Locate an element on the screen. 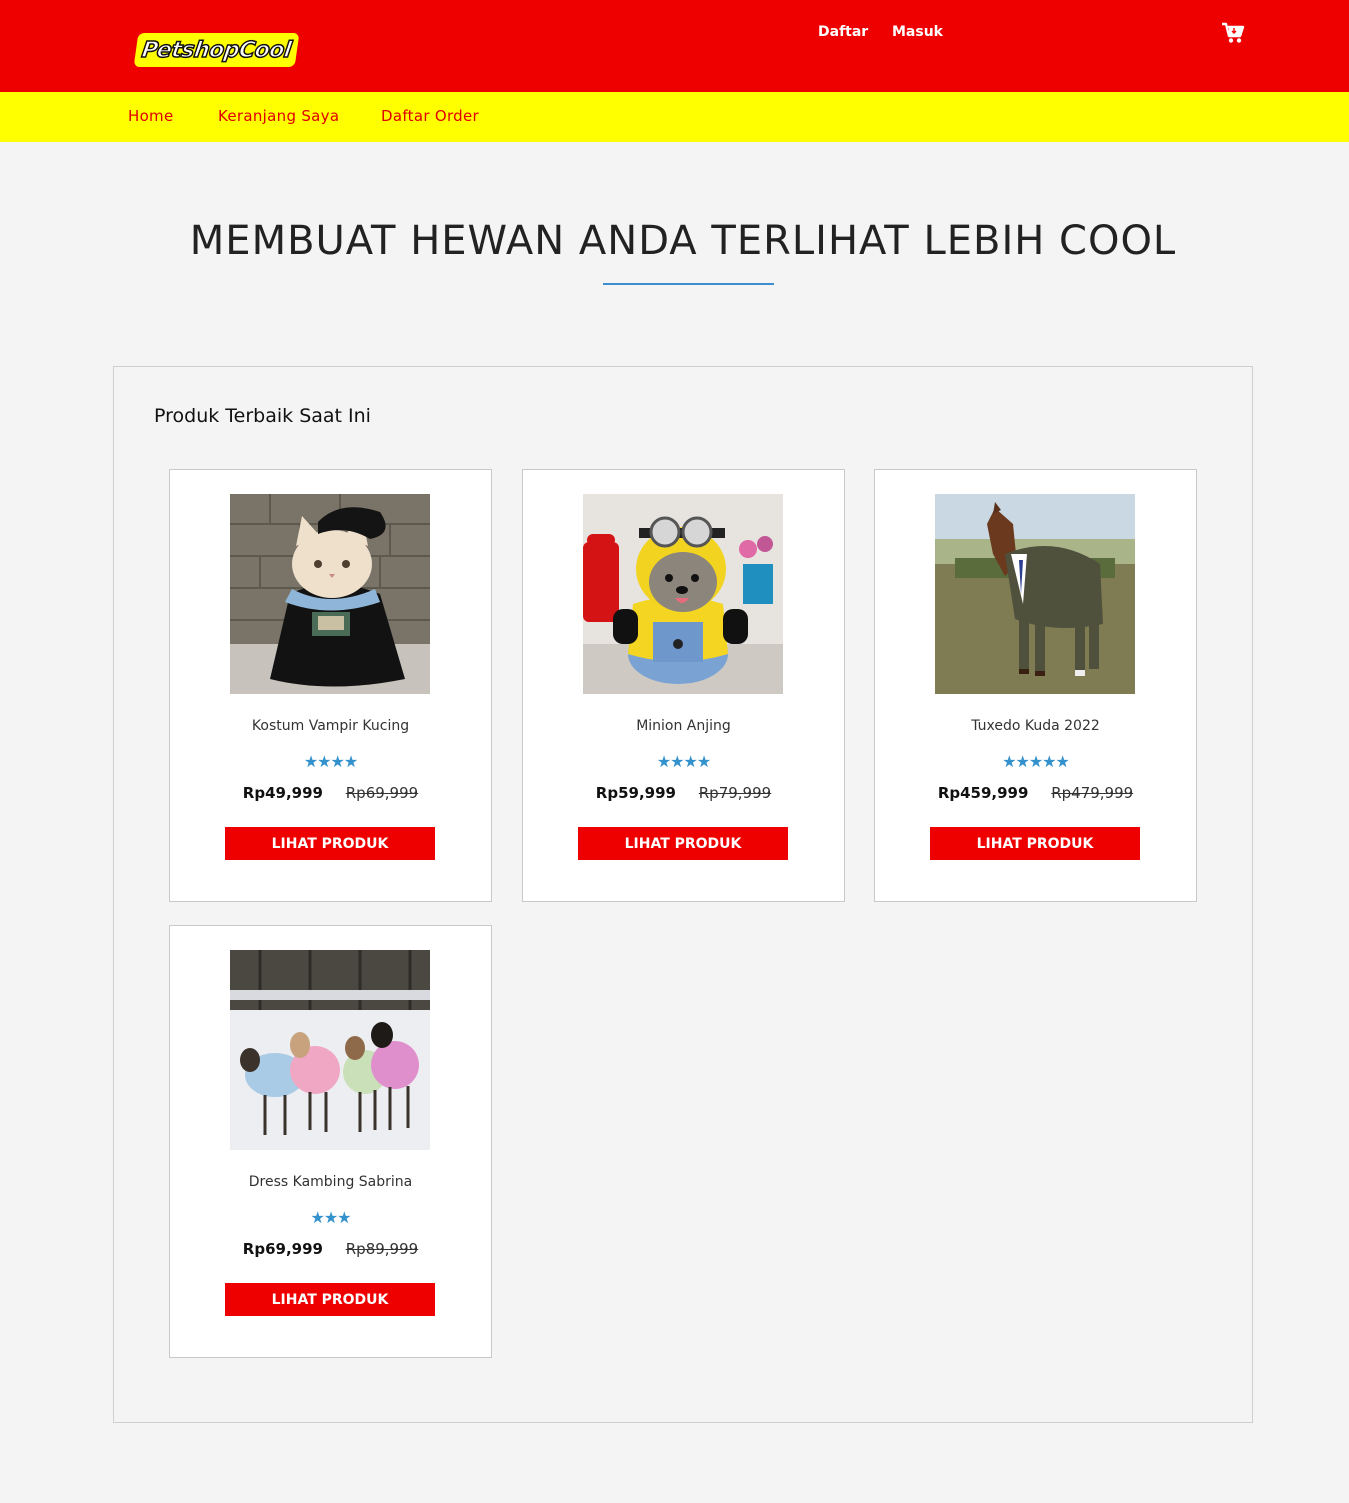 The height and width of the screenshot is (1503, 1349). product-name: Kostum Vampir Kucing is located at coordinates (330, 726).